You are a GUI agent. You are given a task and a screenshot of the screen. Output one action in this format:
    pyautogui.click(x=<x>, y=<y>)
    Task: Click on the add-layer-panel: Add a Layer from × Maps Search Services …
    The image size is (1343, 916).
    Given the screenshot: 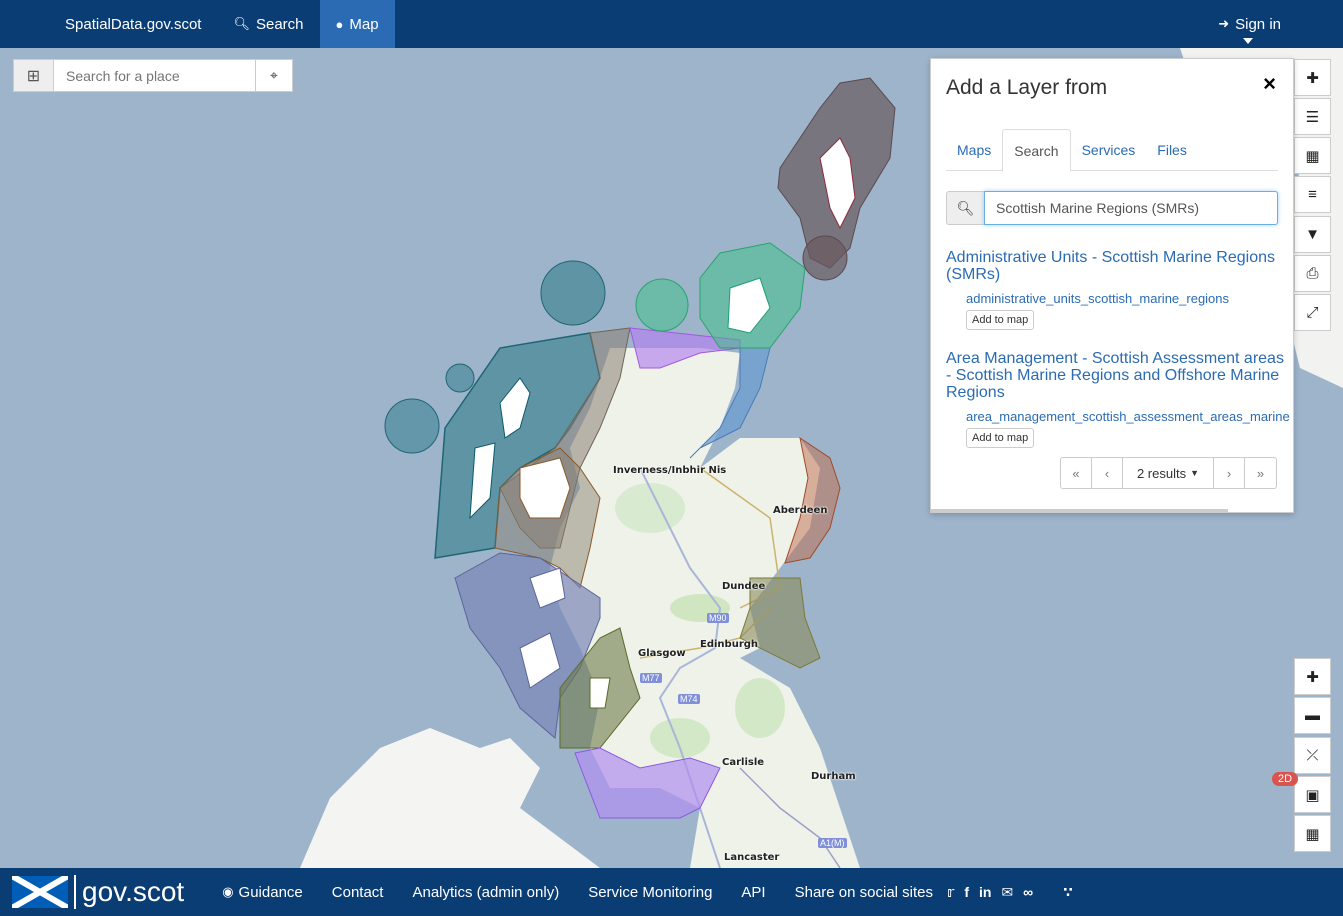 What is the action you would take?
    pyautogui.click(x=1112, y=285)
    